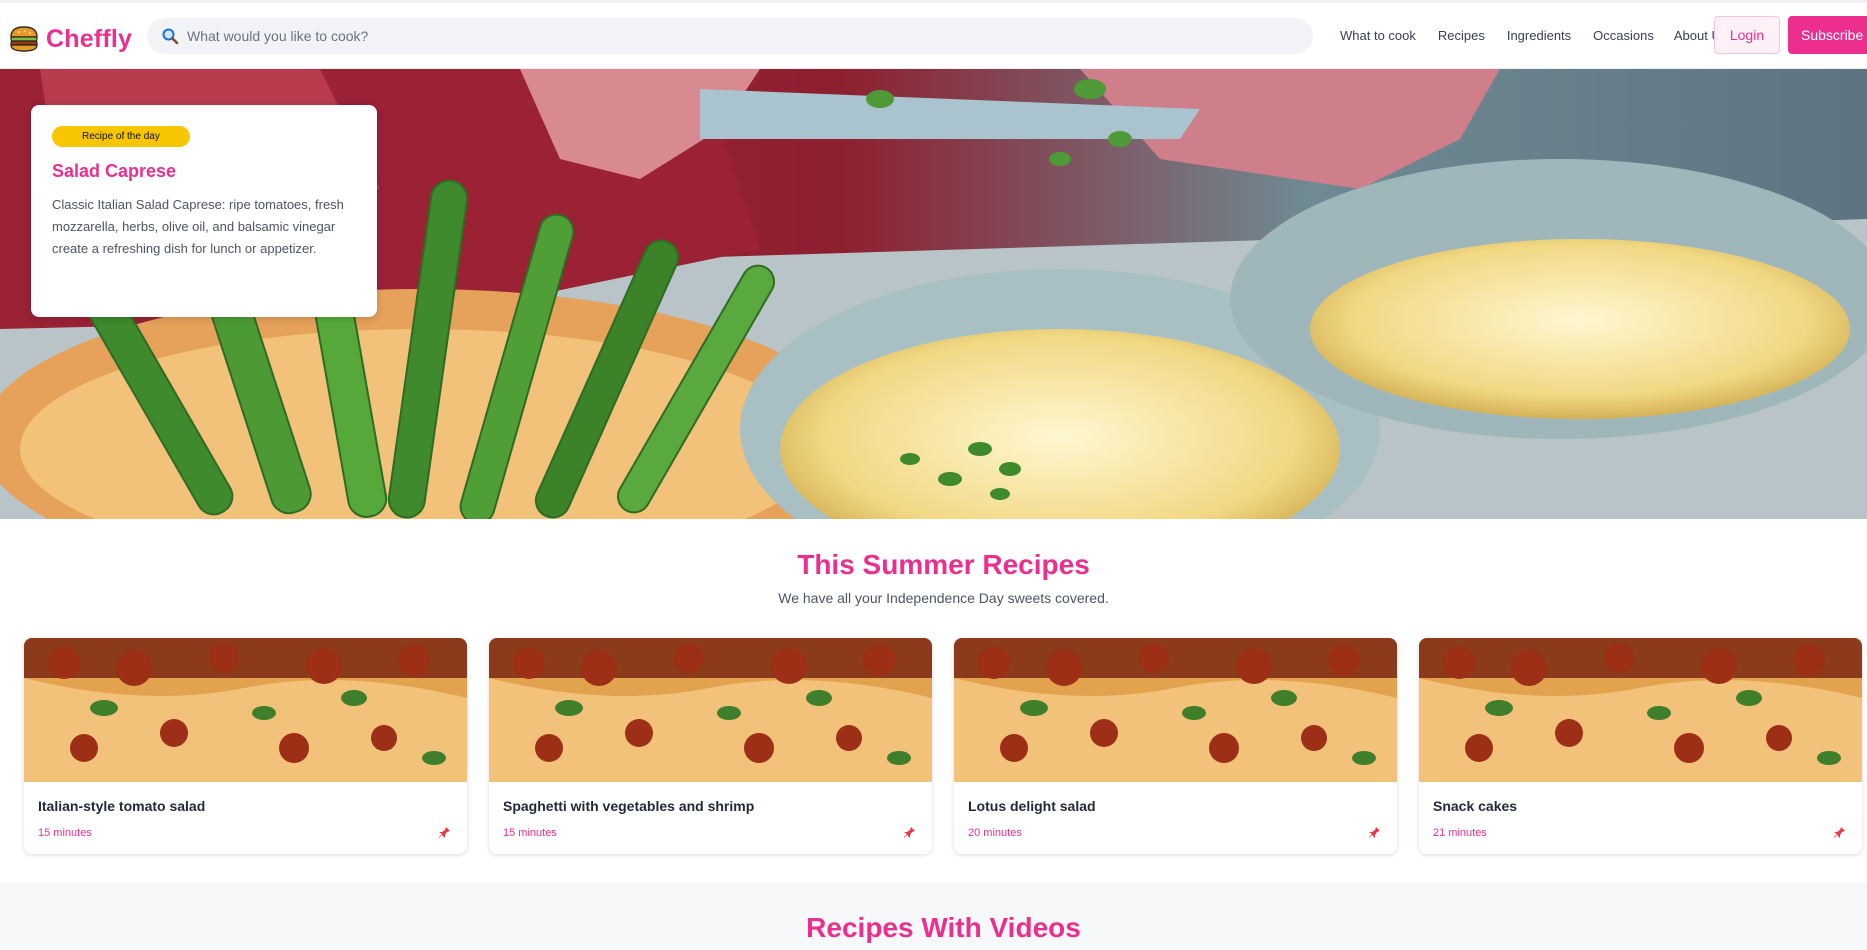 This screenshot has width=1867, height=950. I want to click on recipe-title: Snack cakes, so click(1475, 806).